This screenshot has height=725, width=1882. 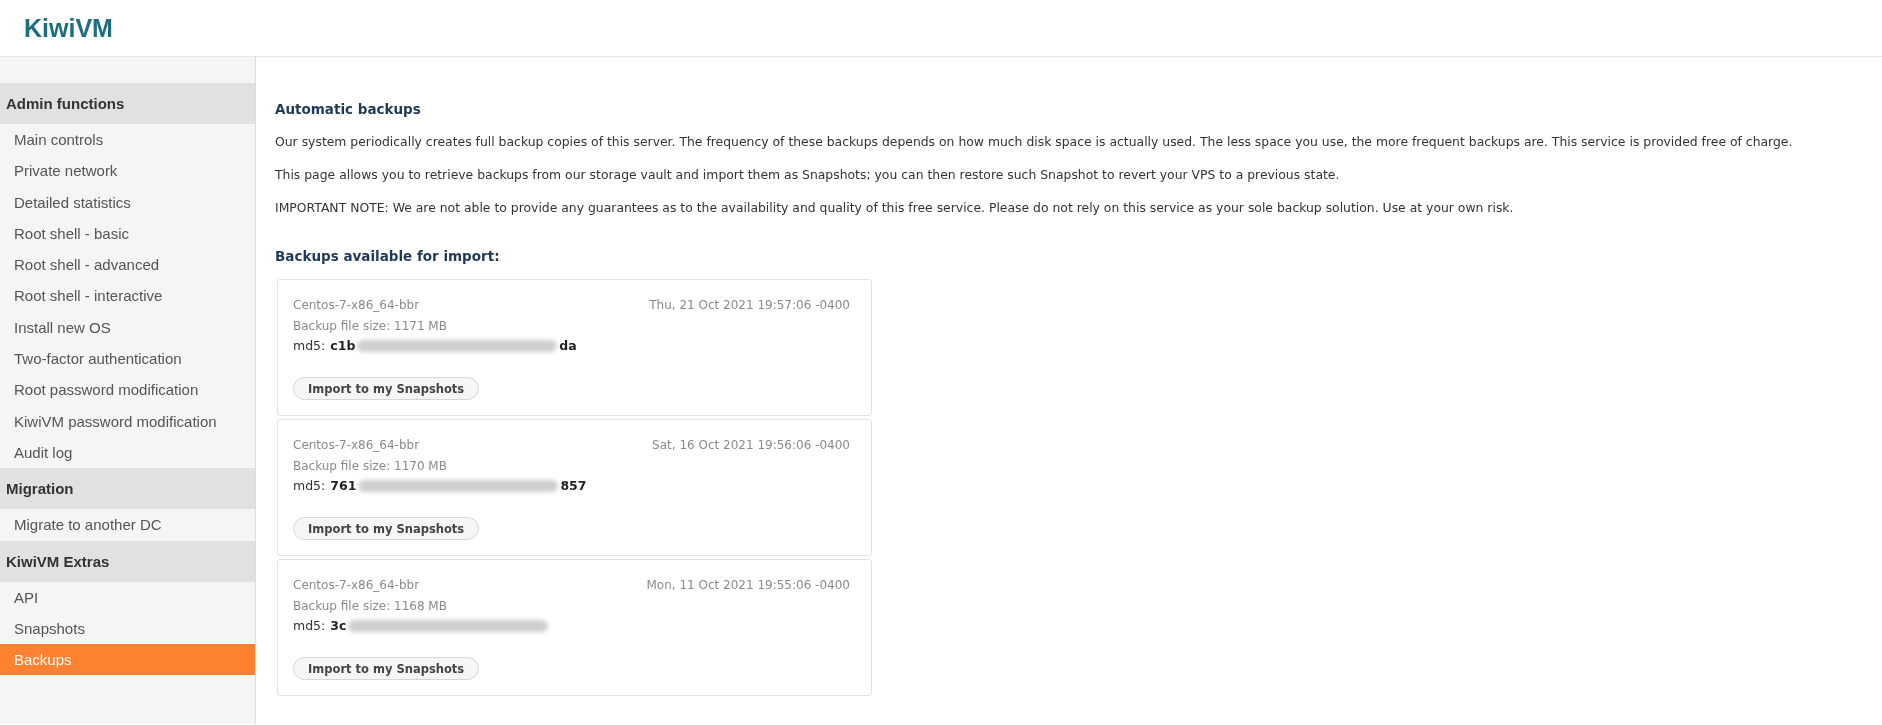 I want to click on section-title: Automatic backups, so click(x=348, y=109).